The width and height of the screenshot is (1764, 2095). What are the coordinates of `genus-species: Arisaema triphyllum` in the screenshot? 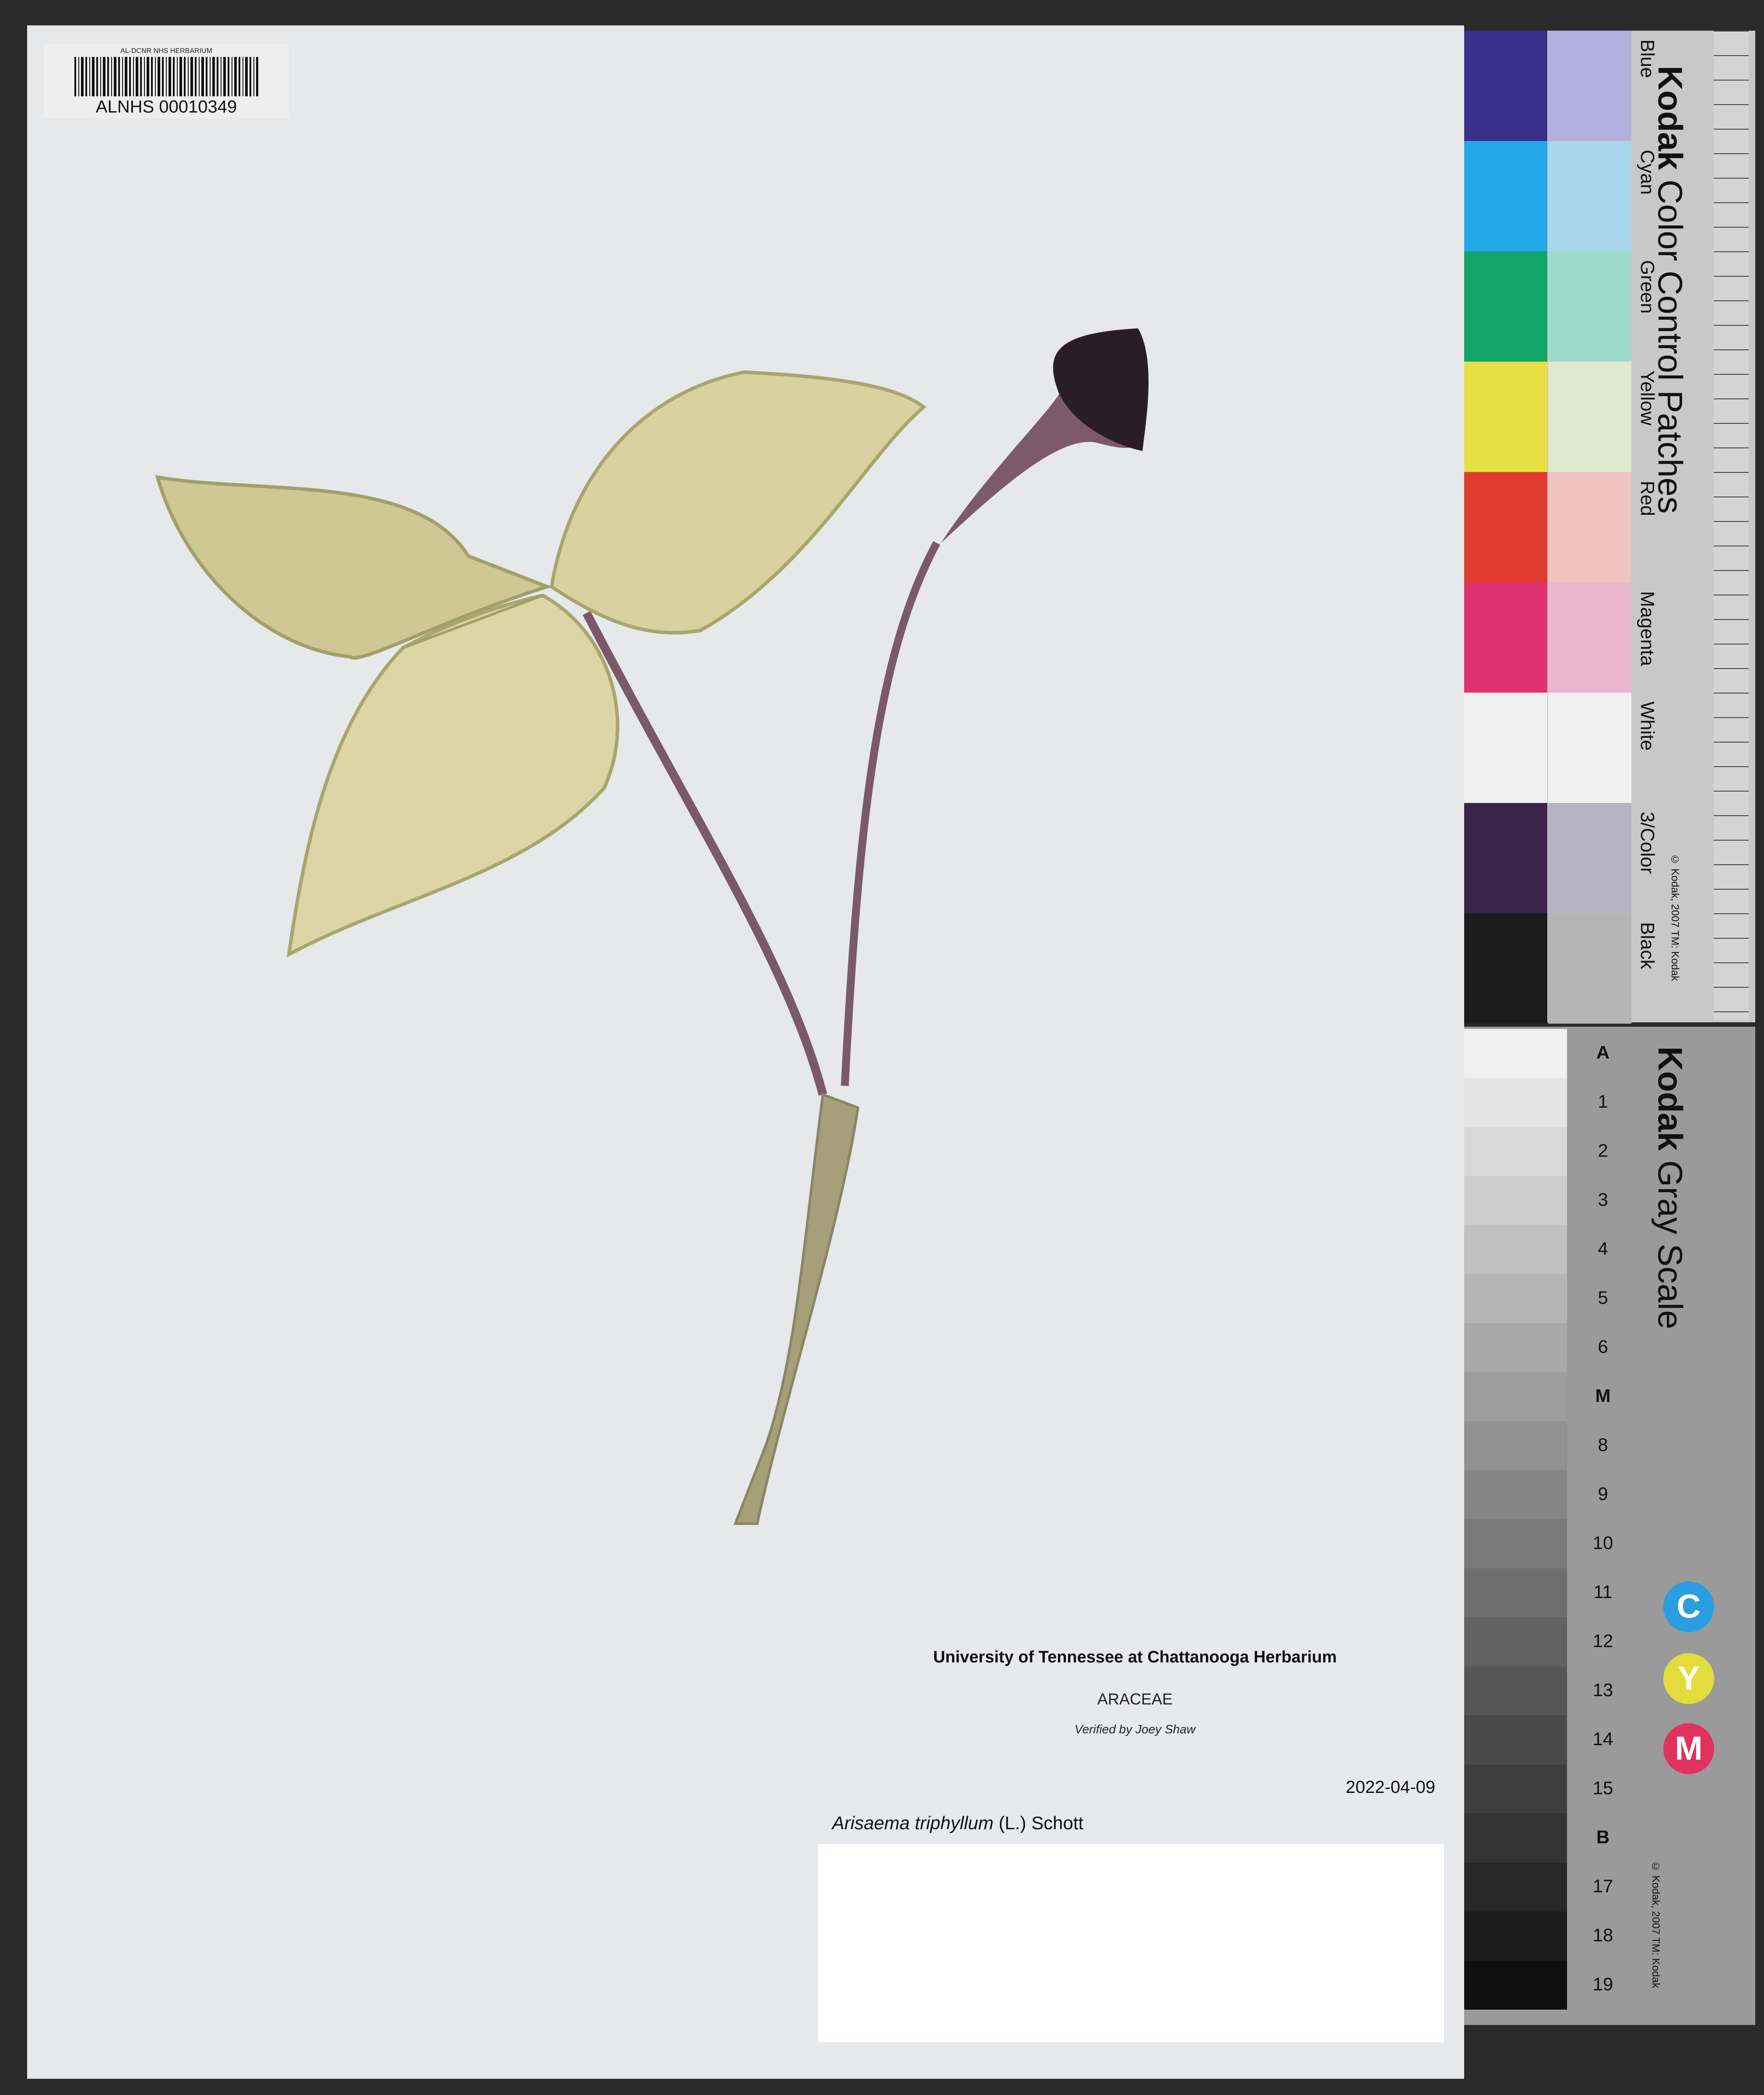 It's located at (913, 1823).